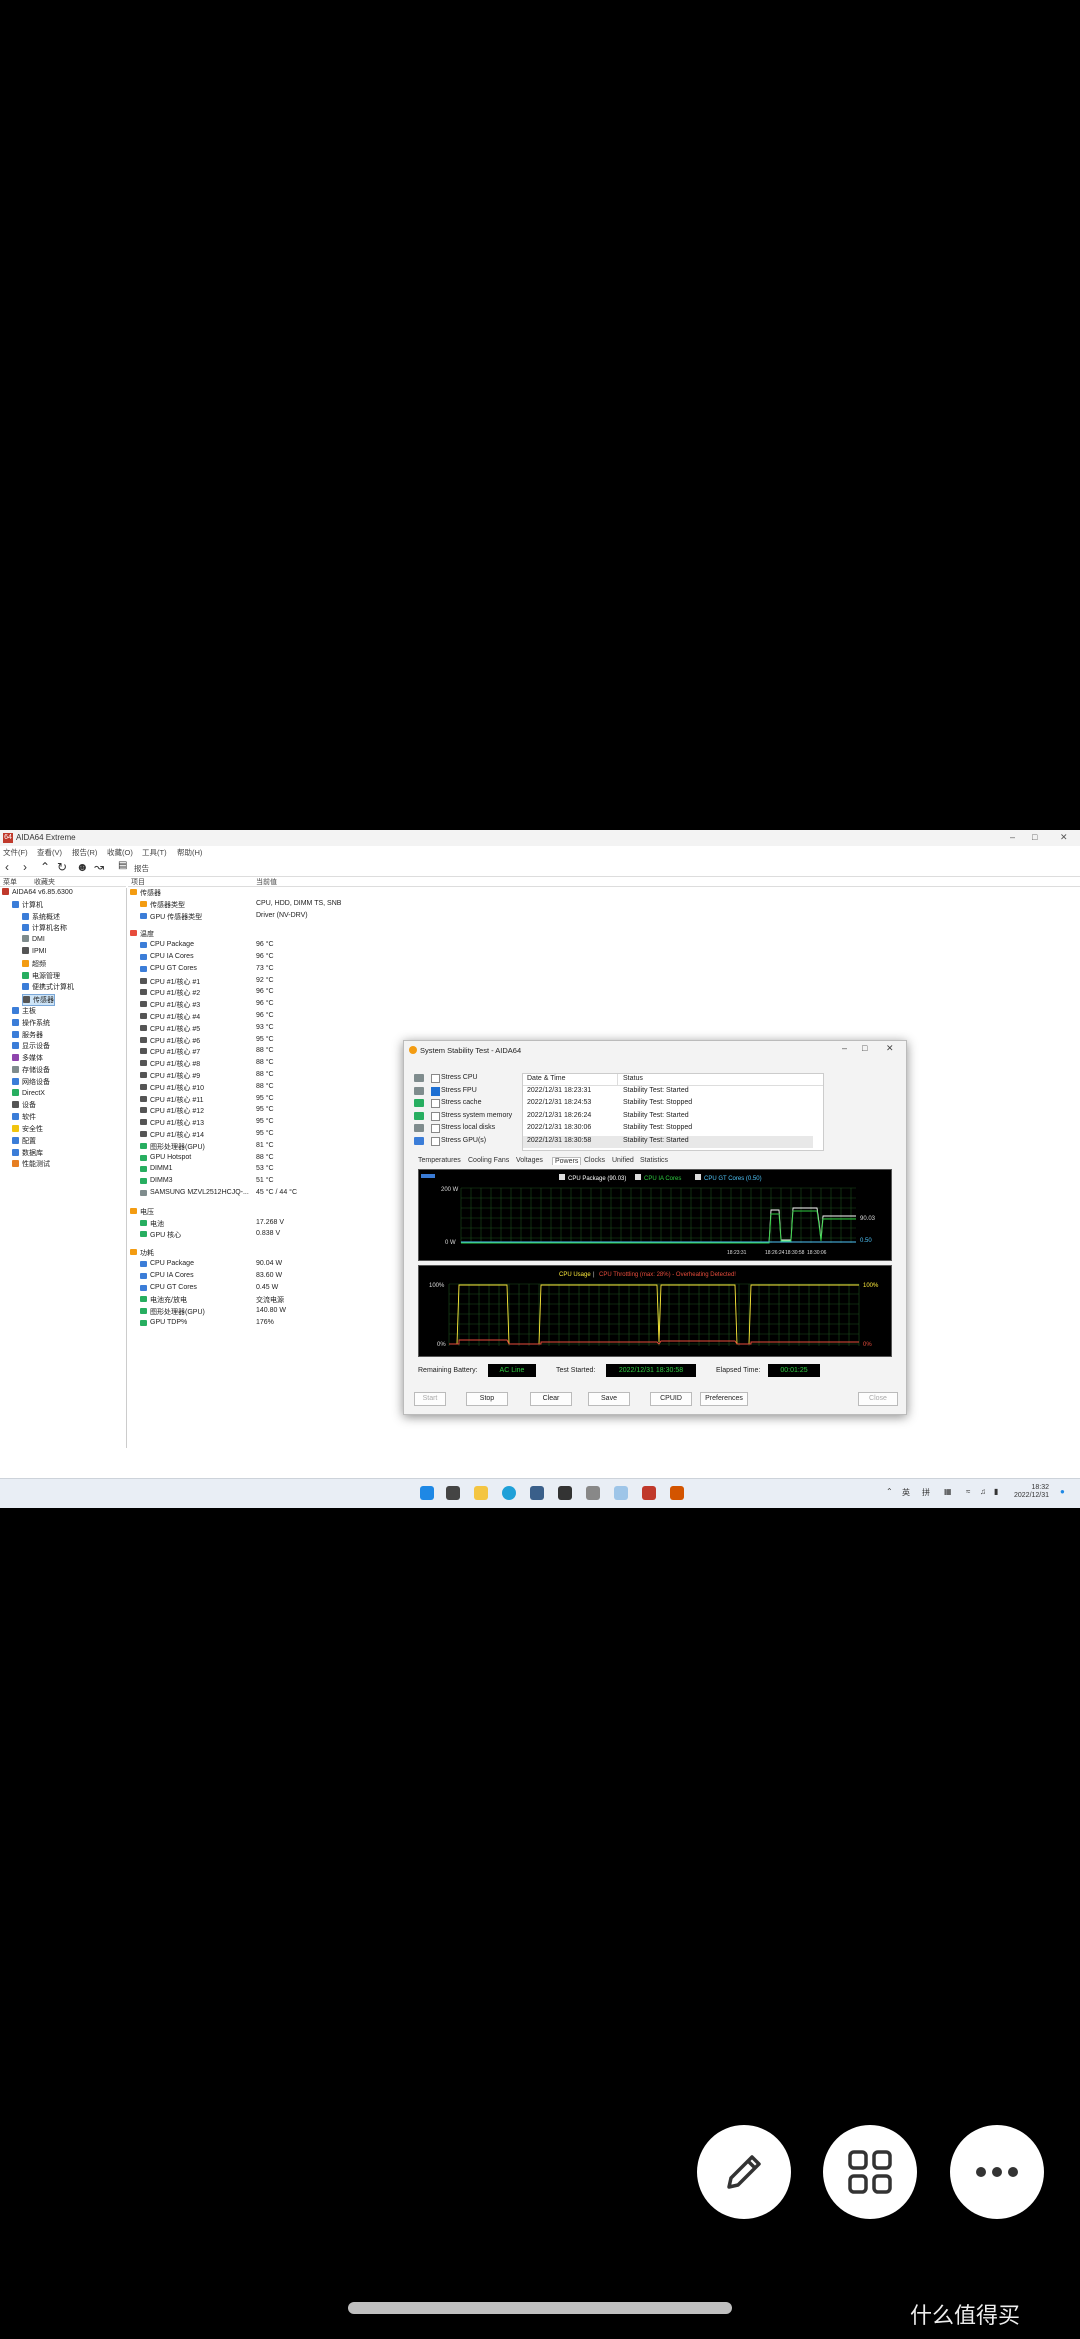 The height and width of the screenshot is (2339, 1080). I want to click on sensor-row: 传感器类型 CPU, HDD, DIMM TS, SNB, so click(328, 905).